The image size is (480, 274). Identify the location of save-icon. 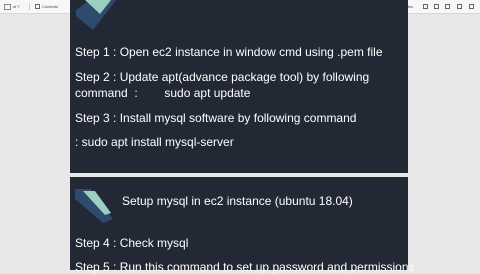
(471, 6).